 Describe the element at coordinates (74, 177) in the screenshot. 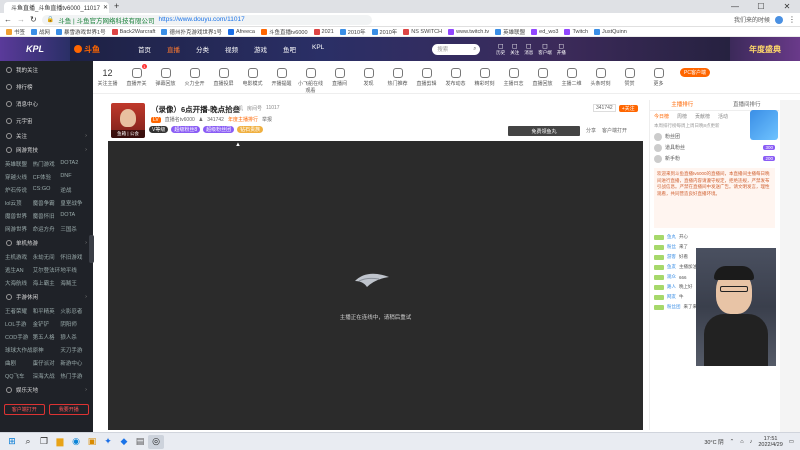

I see `sidebar-category-link: DNF` at that location.